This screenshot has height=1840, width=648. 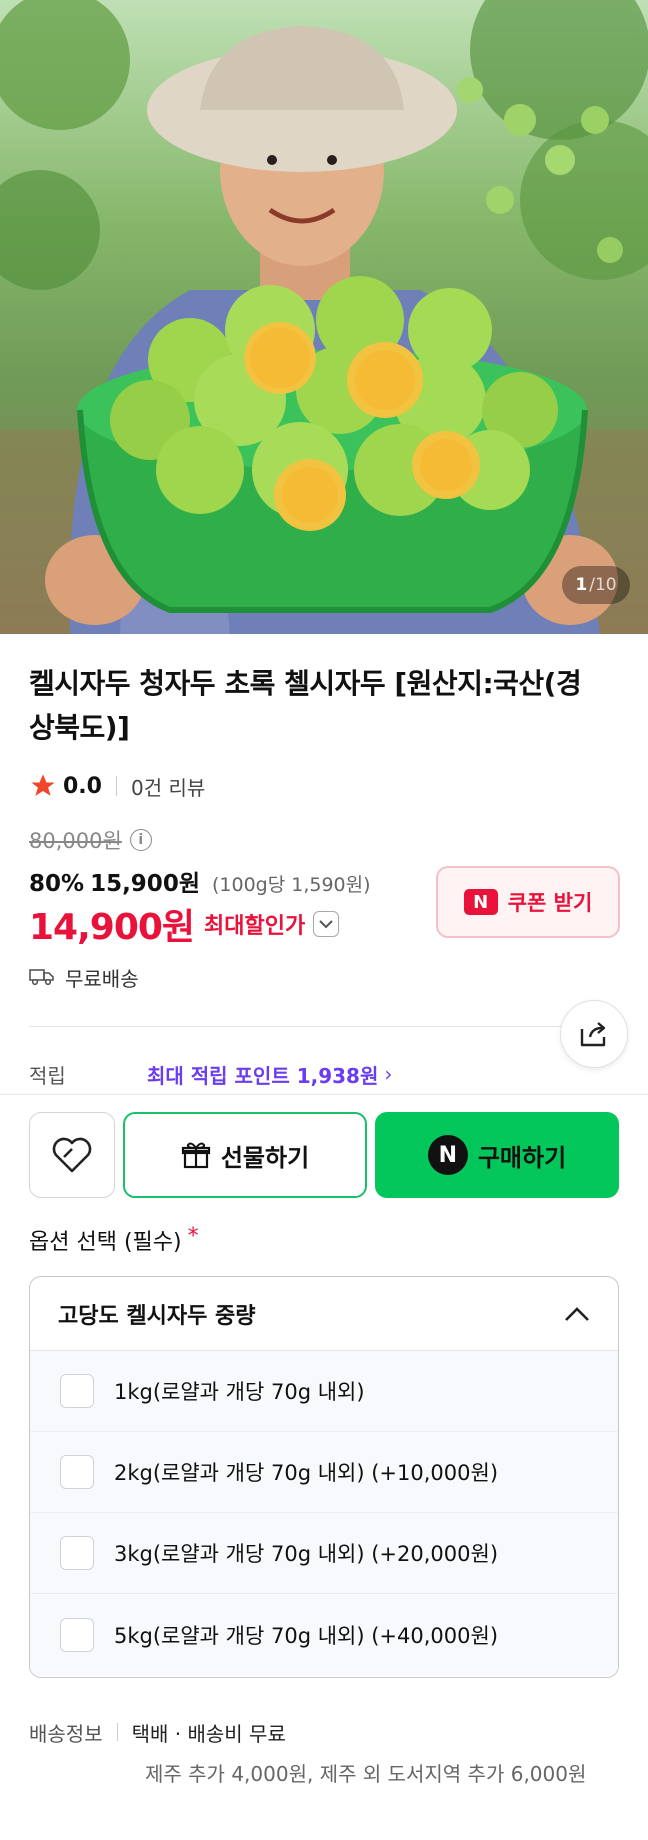 I want to click on star-icon, so click(x=43, y=785).